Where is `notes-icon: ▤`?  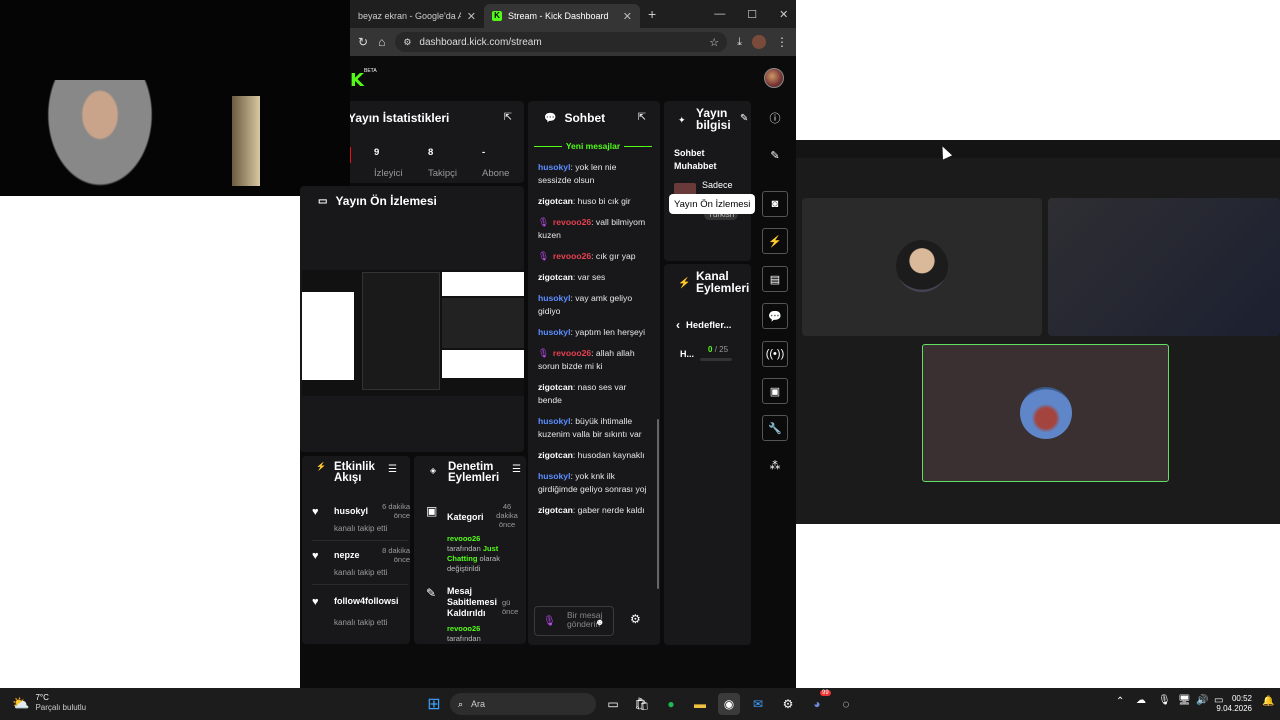
notes-icon: ▤ is located at coordinates (775, 279).